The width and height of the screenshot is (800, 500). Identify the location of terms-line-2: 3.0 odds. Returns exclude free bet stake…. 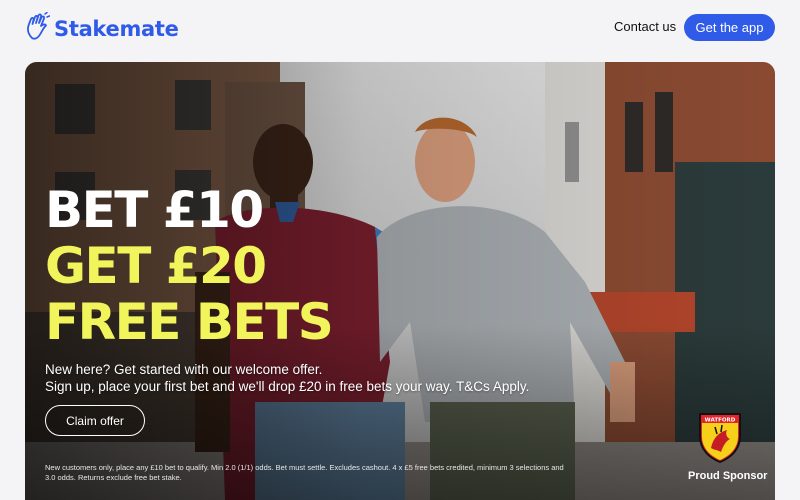
(113, 477).